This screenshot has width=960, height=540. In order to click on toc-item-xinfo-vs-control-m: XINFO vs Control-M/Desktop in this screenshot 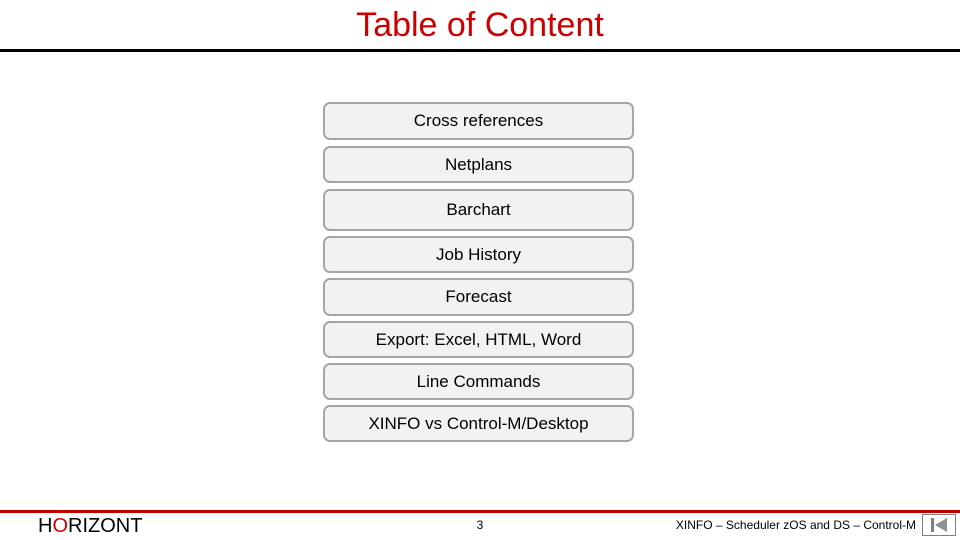, I will do `click(478, 423)`.